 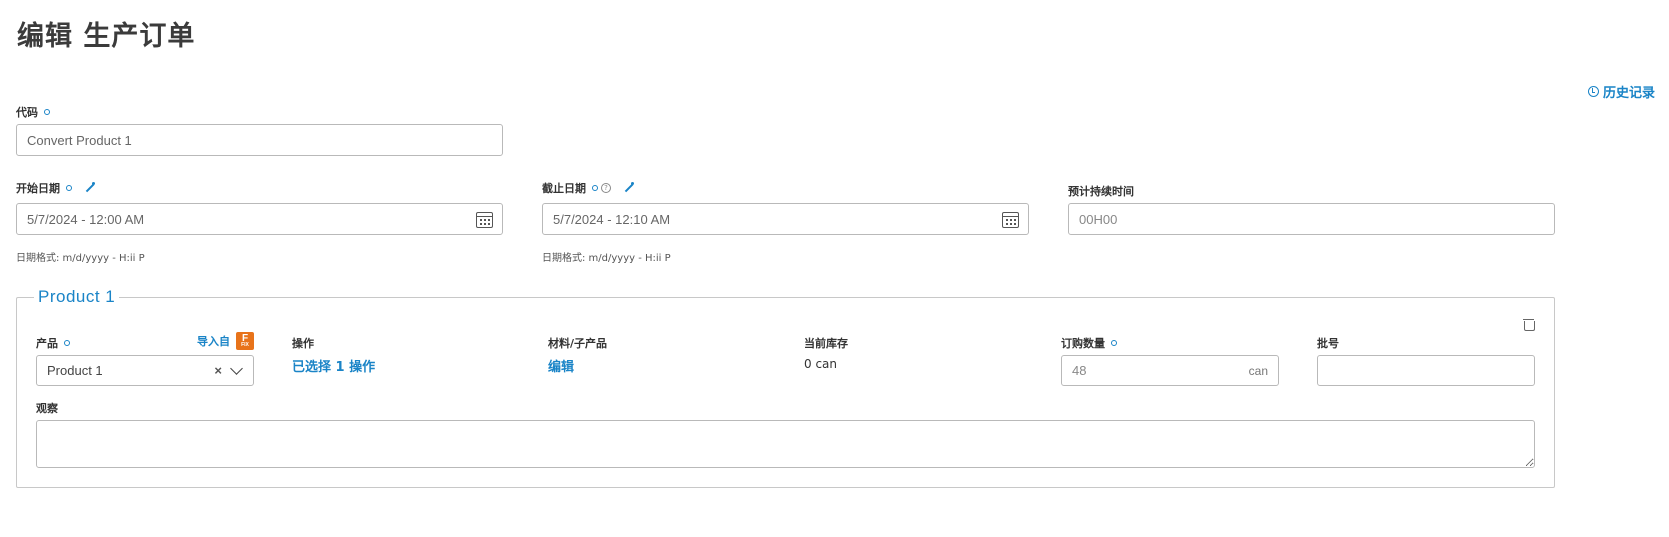 What do you see at coordinates (47, 343) in the screenshot?
I see `product-label-text: 产品` at bounding box center [47, 343].